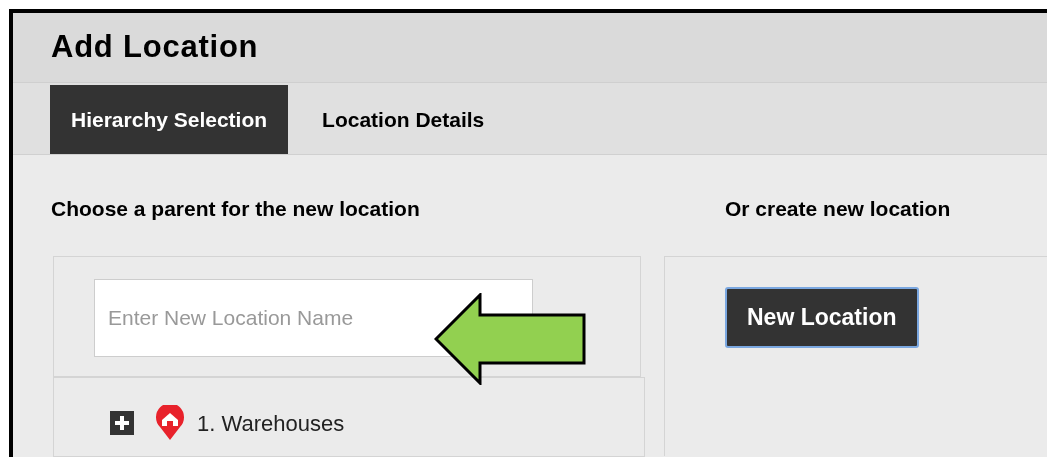 This screenshot has width=1047, height=457. Describe the element at coordinates (155, 47) in the screenshot. I see `window-title: Add Location` at that location.